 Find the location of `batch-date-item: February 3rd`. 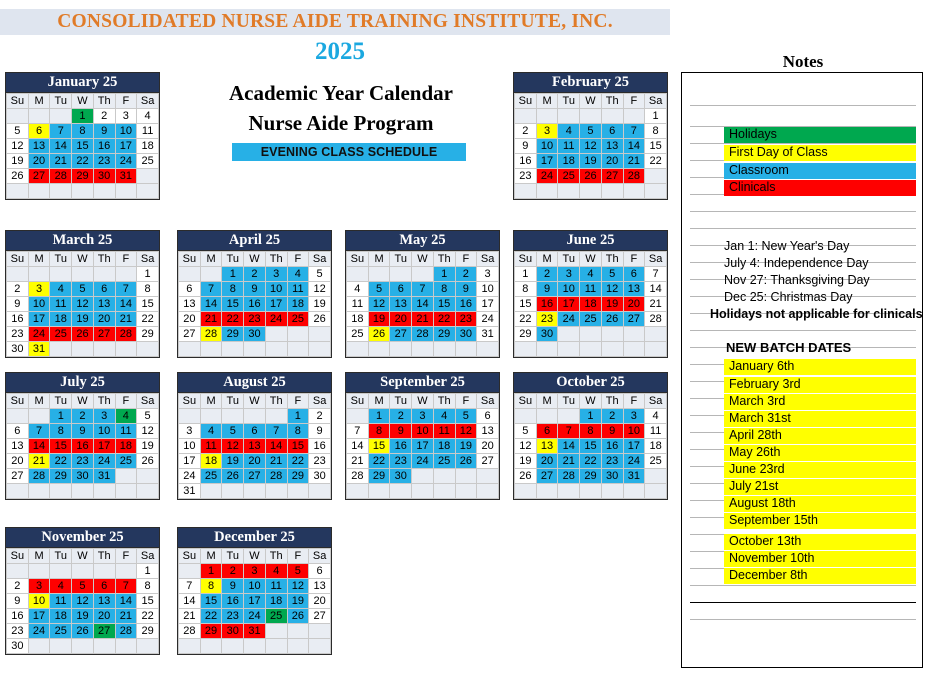

batch-date-item: February 3rd is located at coordinates (820, 385).